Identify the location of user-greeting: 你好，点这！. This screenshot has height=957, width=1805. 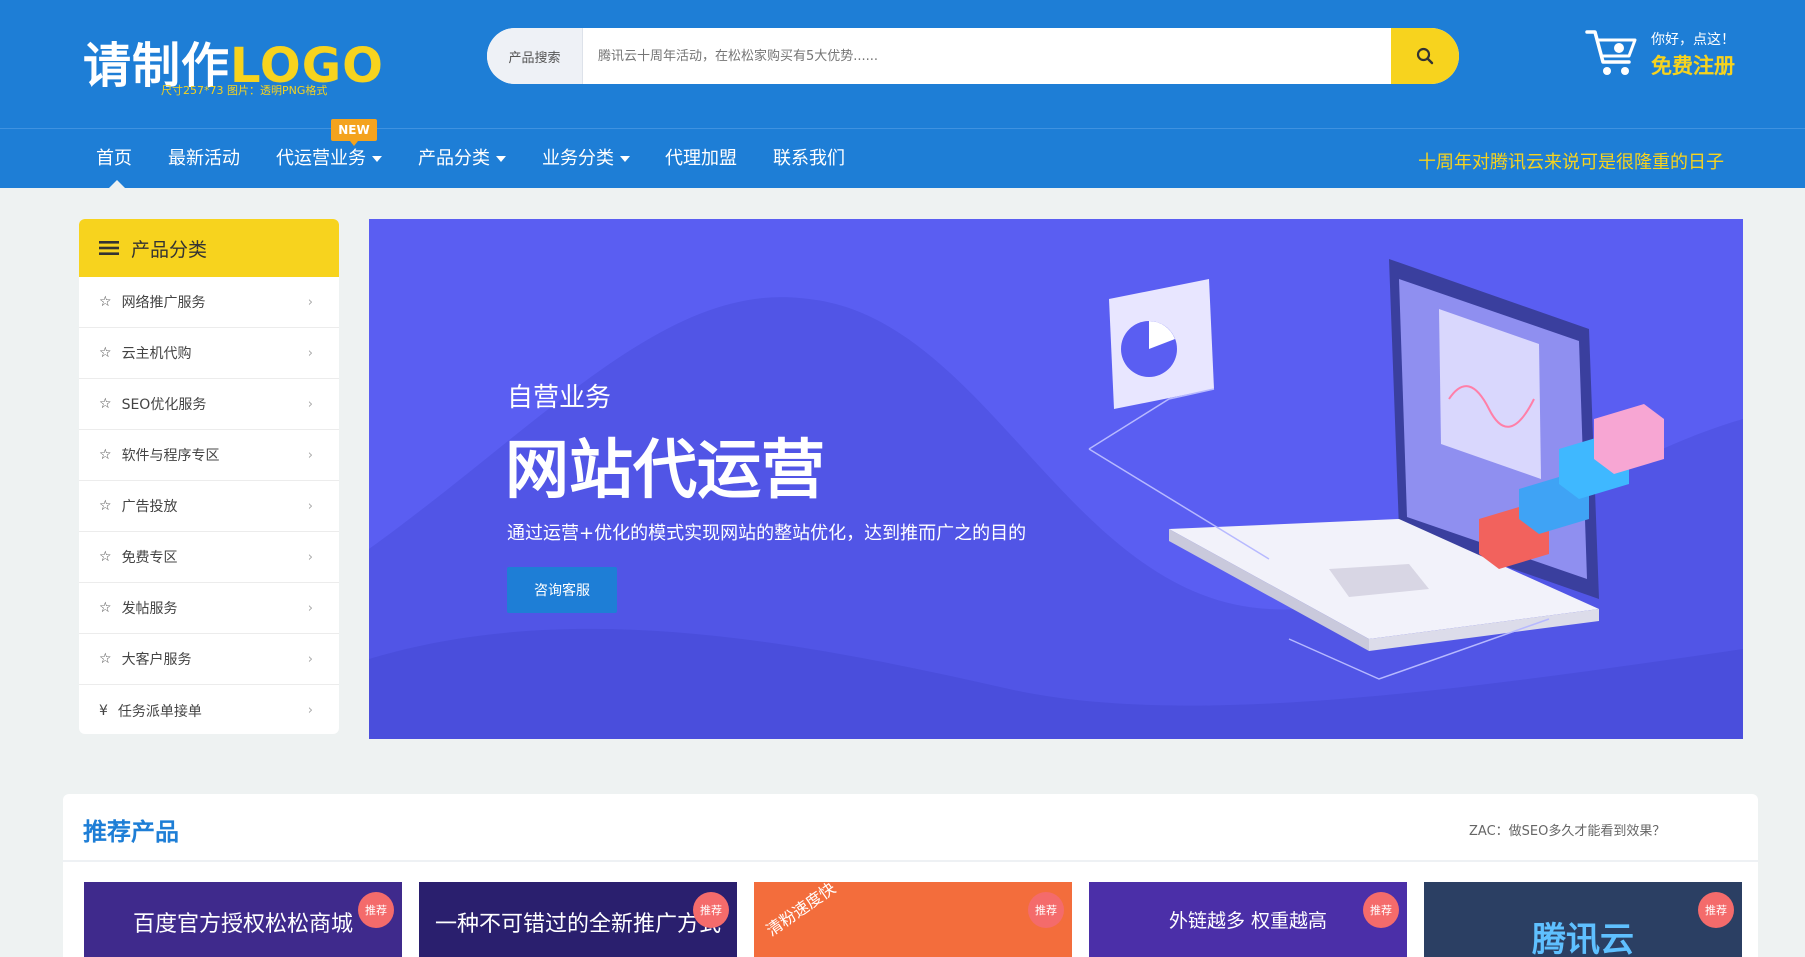
(1693, 40).